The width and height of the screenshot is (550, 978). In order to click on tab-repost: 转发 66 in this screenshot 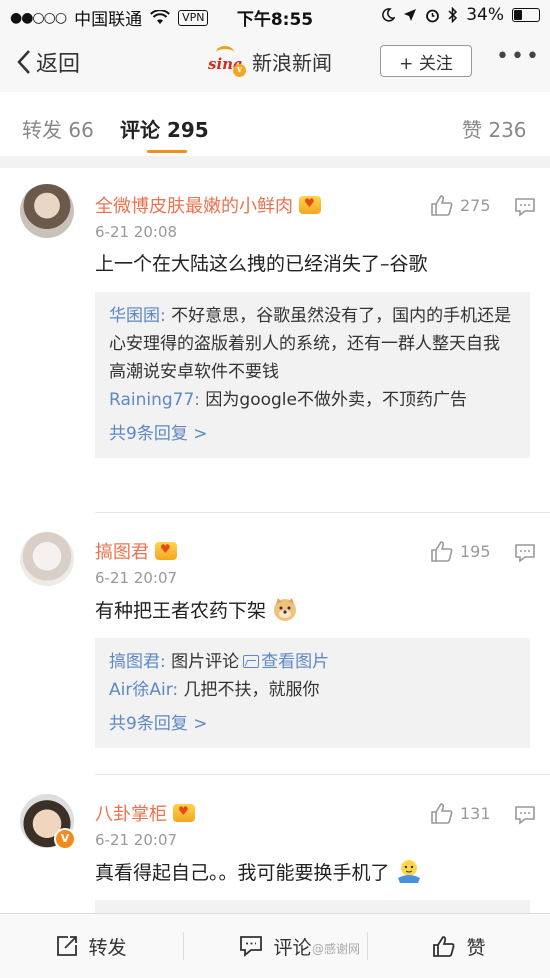, I will do `click(58, 128)`.